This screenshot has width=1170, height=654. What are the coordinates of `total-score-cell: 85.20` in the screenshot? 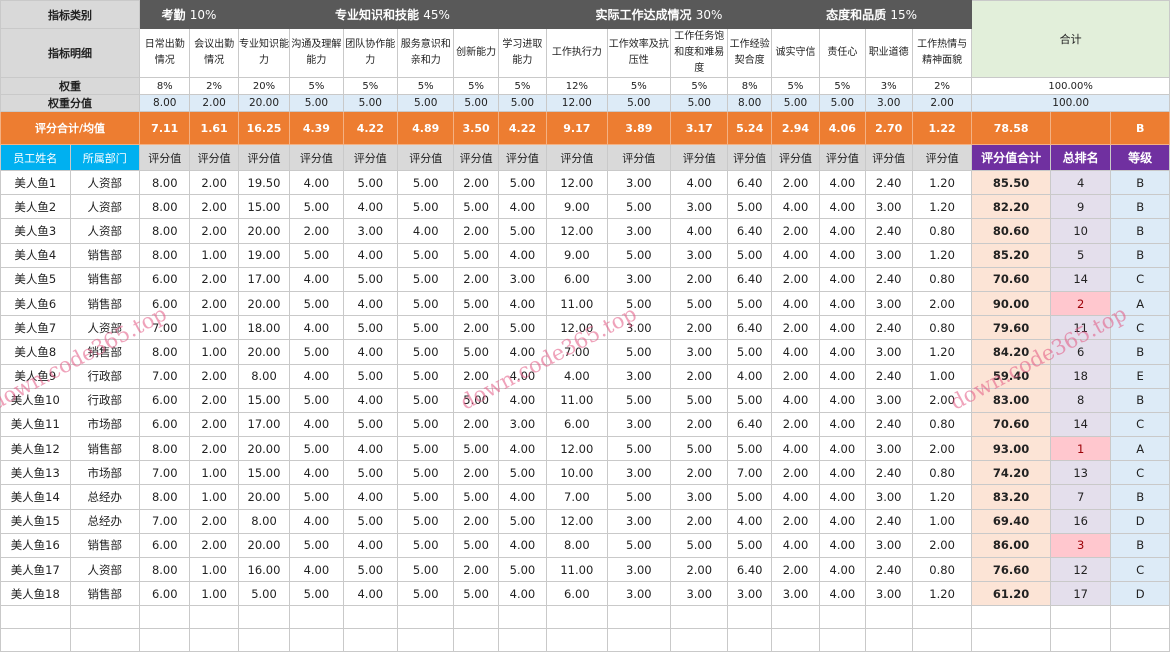 It's located at (1011, 255).